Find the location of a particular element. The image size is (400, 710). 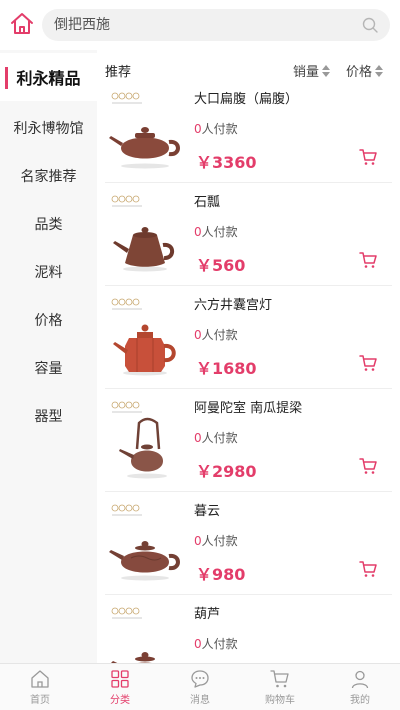

search-icon is located at coordinates (370, 25).